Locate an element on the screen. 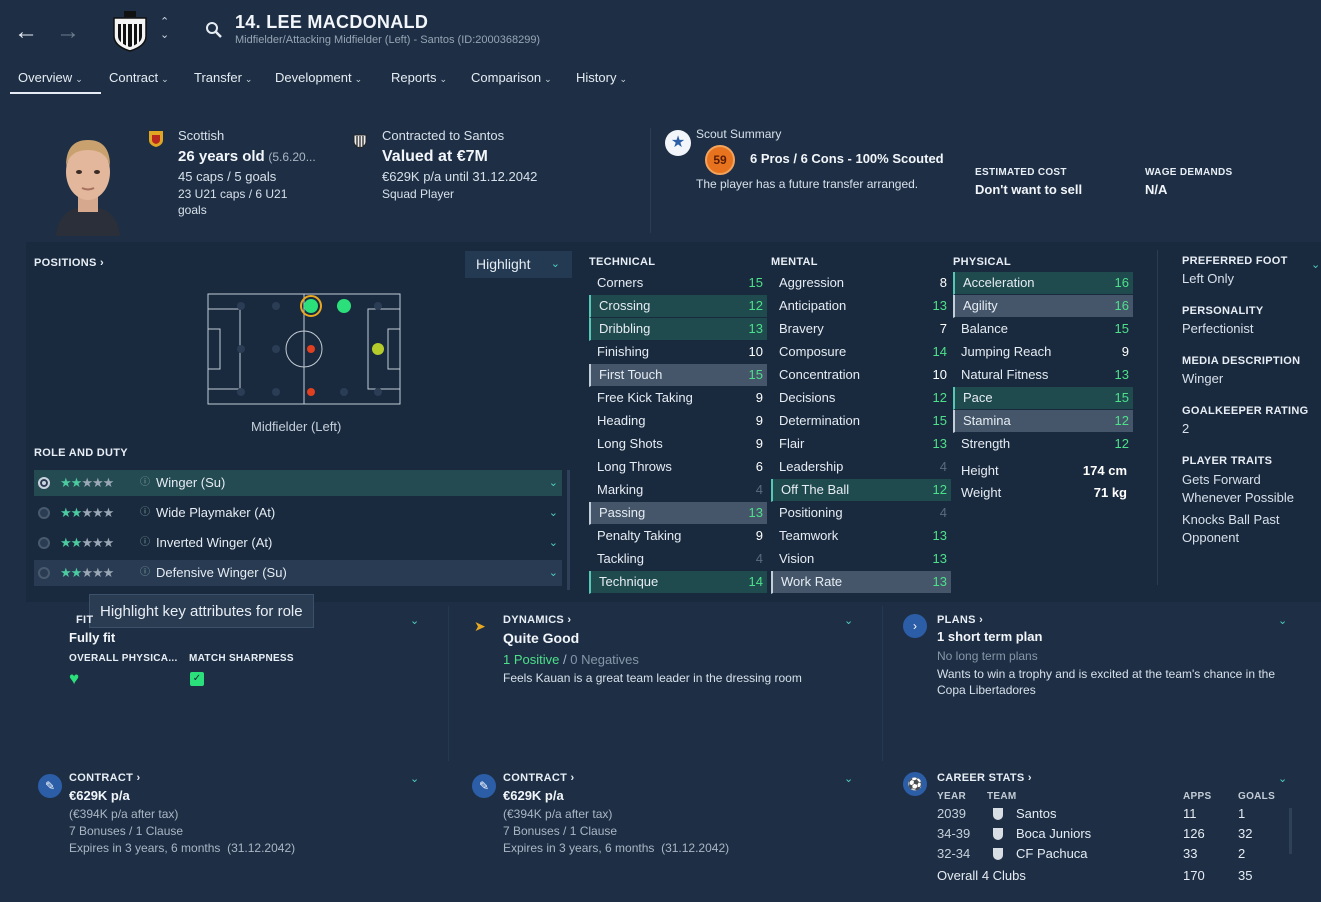 Image resolution: width=1321 pixels, height=902 pixels. attribute-row: Natural Fitness 13 is located at coordinates (1043, 375).